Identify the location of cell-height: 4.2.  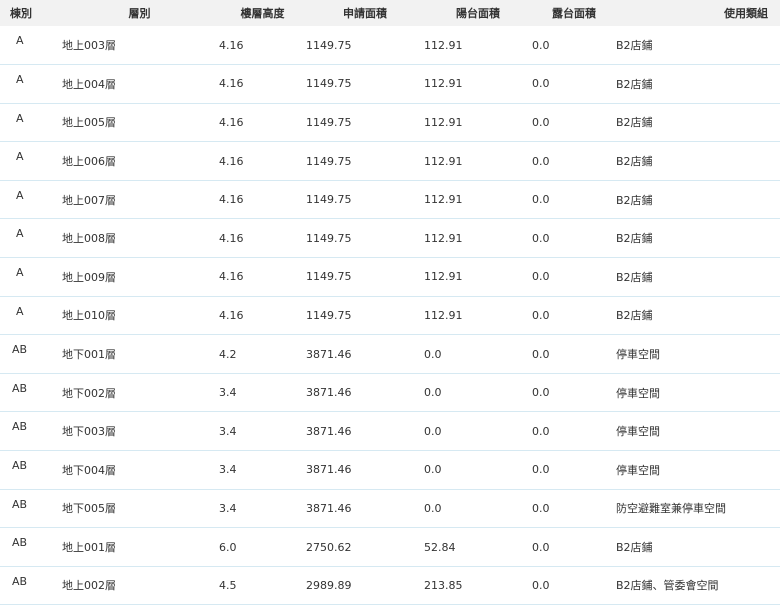
(228, 354).